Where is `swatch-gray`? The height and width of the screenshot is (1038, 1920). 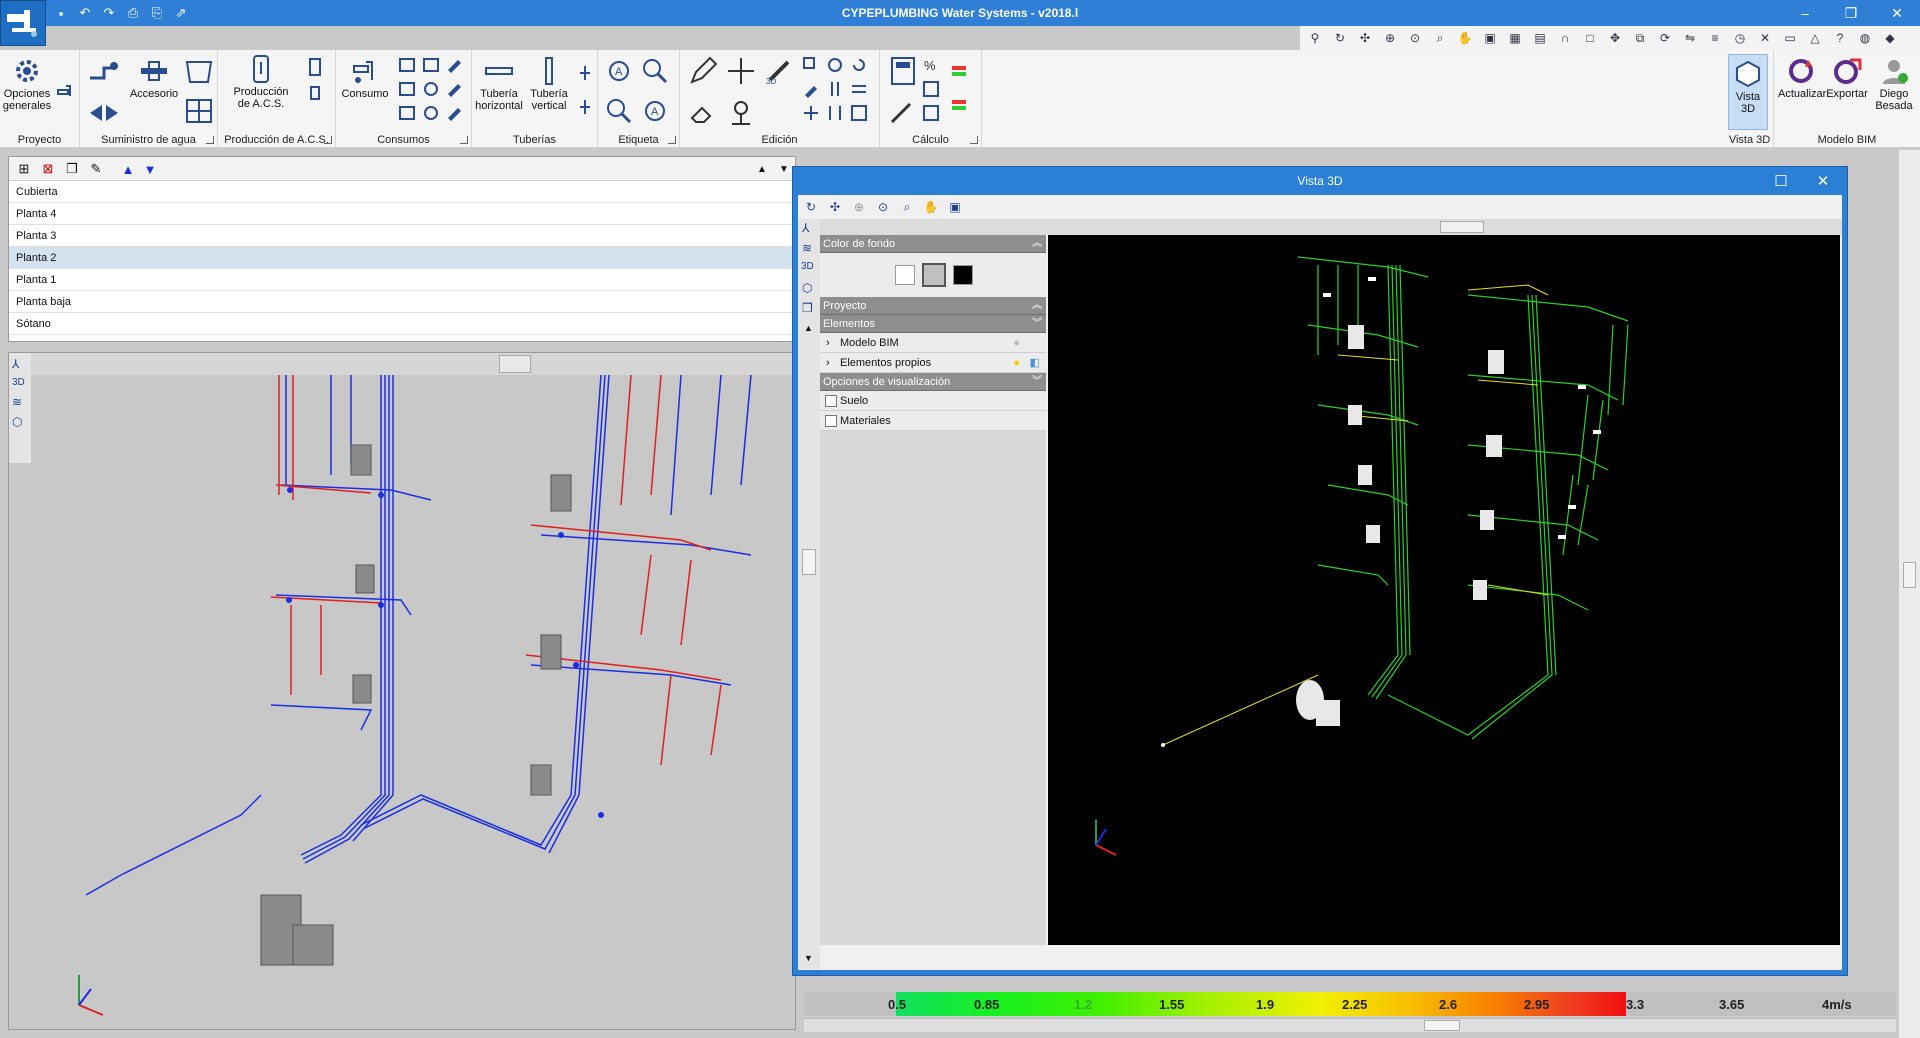 swatch-gray is located at coordinates (934, 275).